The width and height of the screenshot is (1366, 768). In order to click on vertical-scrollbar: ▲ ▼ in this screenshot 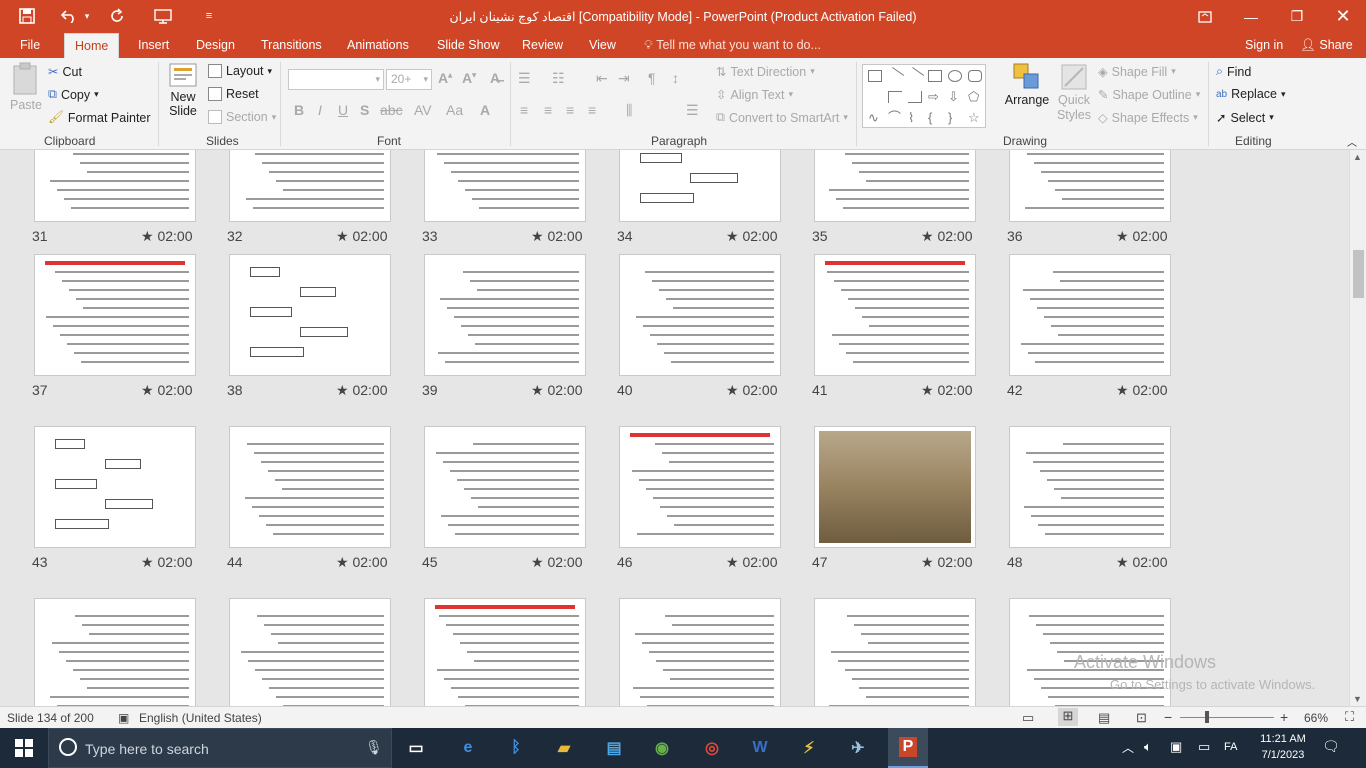, I will do `click(1357, 428)`.